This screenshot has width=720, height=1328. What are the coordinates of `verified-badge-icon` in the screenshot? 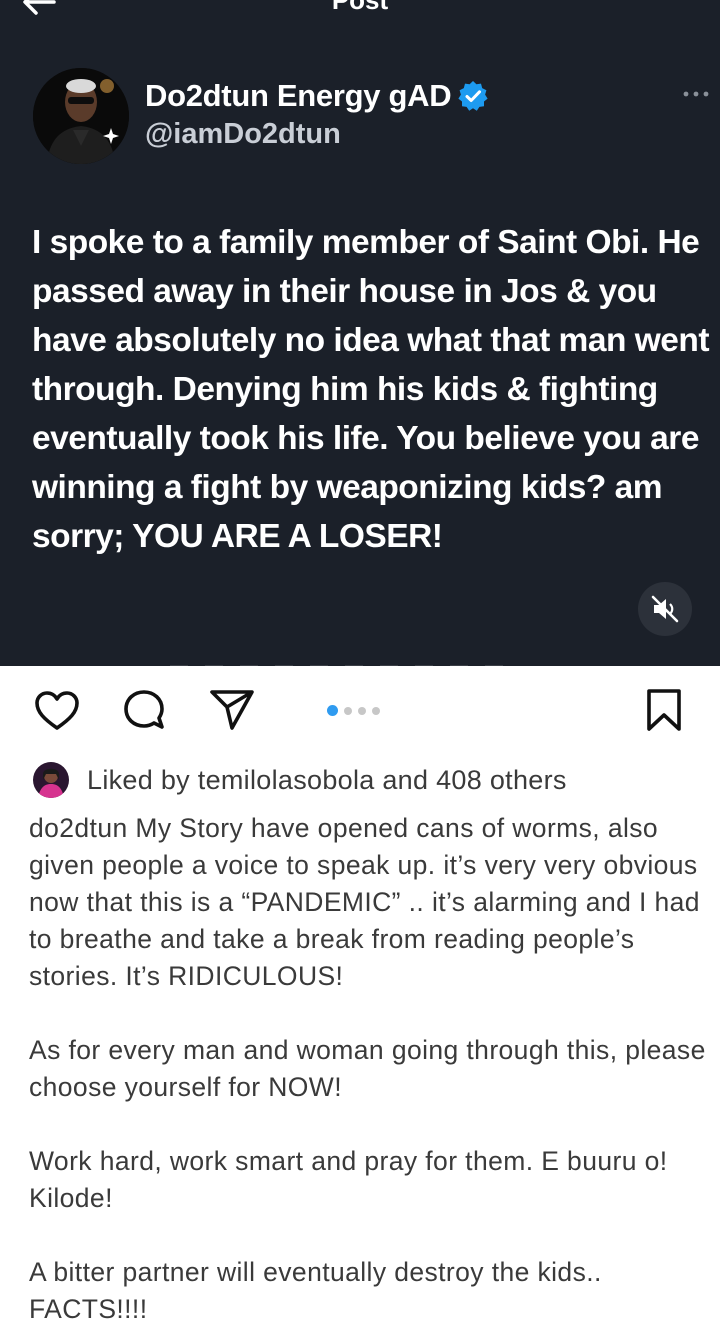 It's located at (473, 96).